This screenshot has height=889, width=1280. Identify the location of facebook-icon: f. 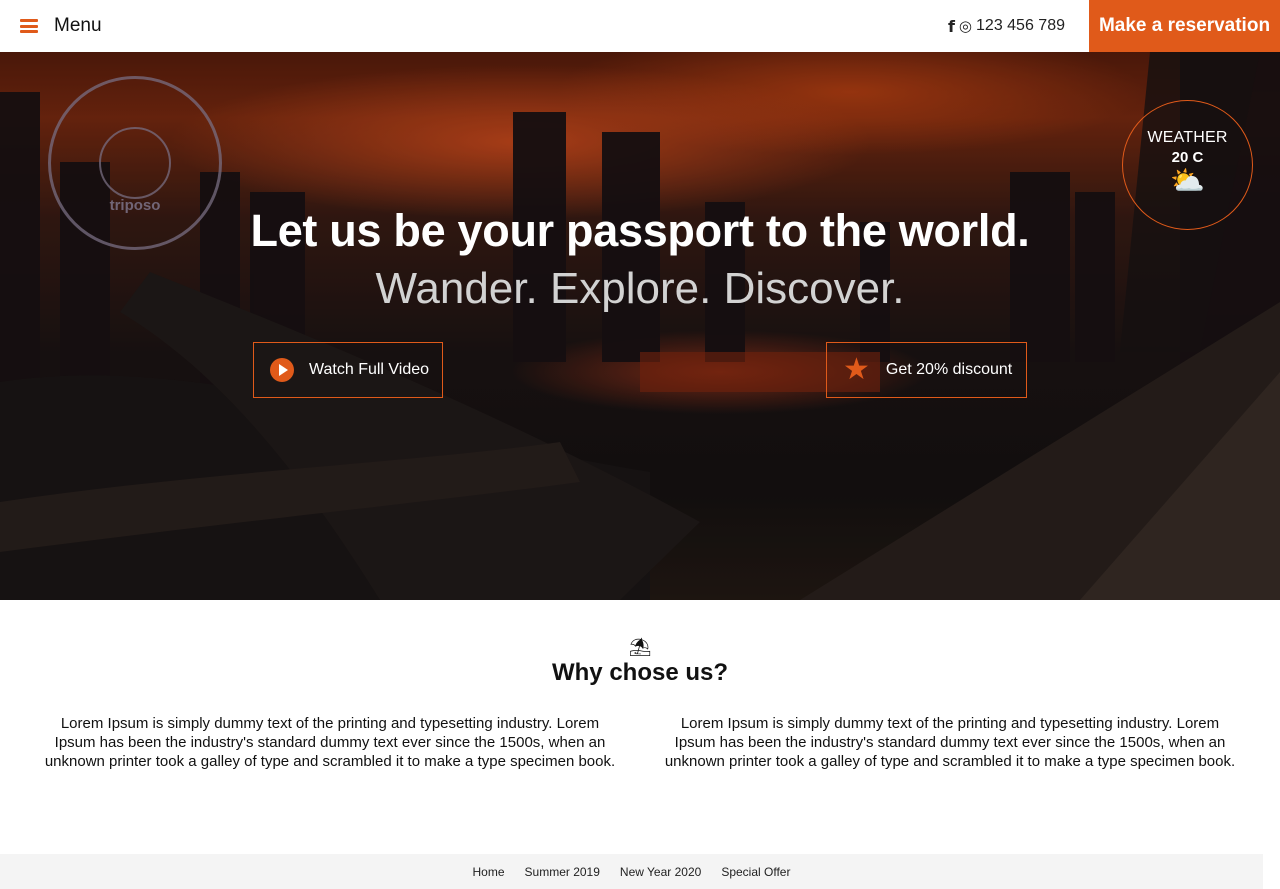
(951, 26).